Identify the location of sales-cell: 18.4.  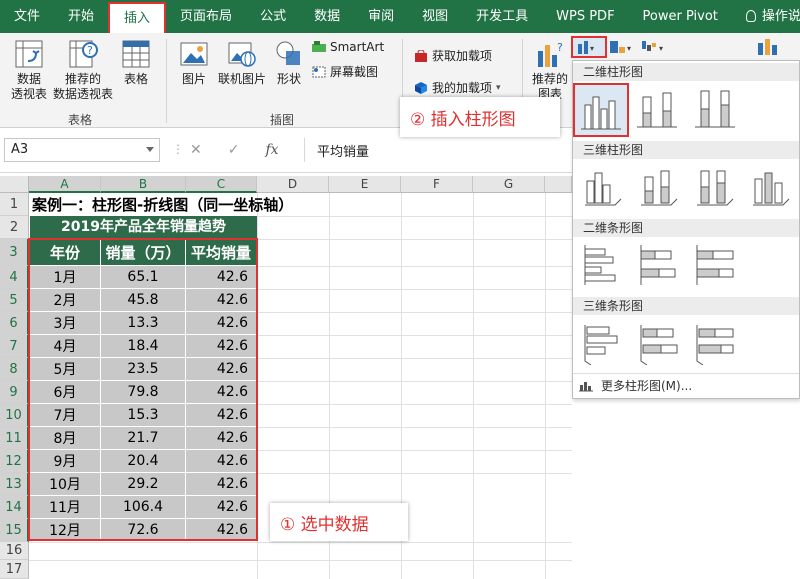
(143, 346).